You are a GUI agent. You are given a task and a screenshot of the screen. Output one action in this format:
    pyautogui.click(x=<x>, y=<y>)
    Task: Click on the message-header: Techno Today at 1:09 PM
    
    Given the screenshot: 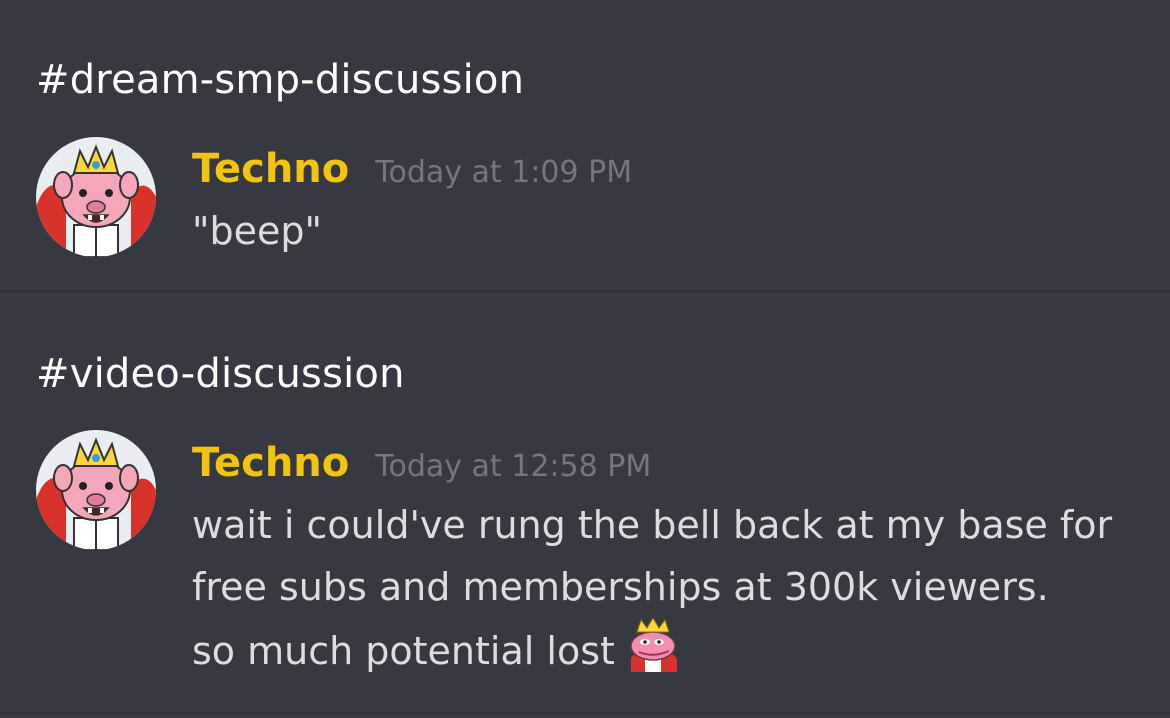 What is the action you would take?
    pyautogui.click(x=412, y=169)
    